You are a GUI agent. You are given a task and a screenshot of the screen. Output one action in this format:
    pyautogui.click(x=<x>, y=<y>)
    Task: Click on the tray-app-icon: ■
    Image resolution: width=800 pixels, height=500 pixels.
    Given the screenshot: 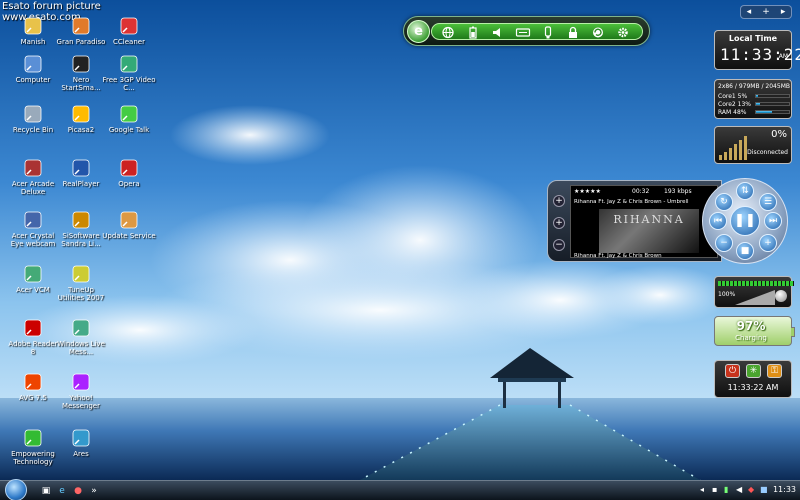 What is the action you would take?
    pyautogui.click(x=764, y=489)
    